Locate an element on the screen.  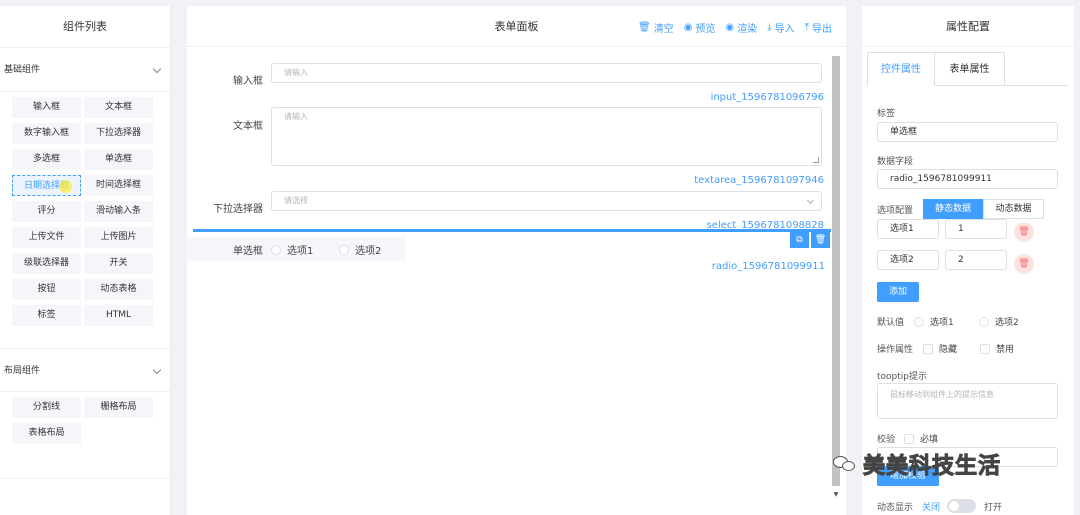
radio-option: 选项1 is located at coordinates (292, 249).